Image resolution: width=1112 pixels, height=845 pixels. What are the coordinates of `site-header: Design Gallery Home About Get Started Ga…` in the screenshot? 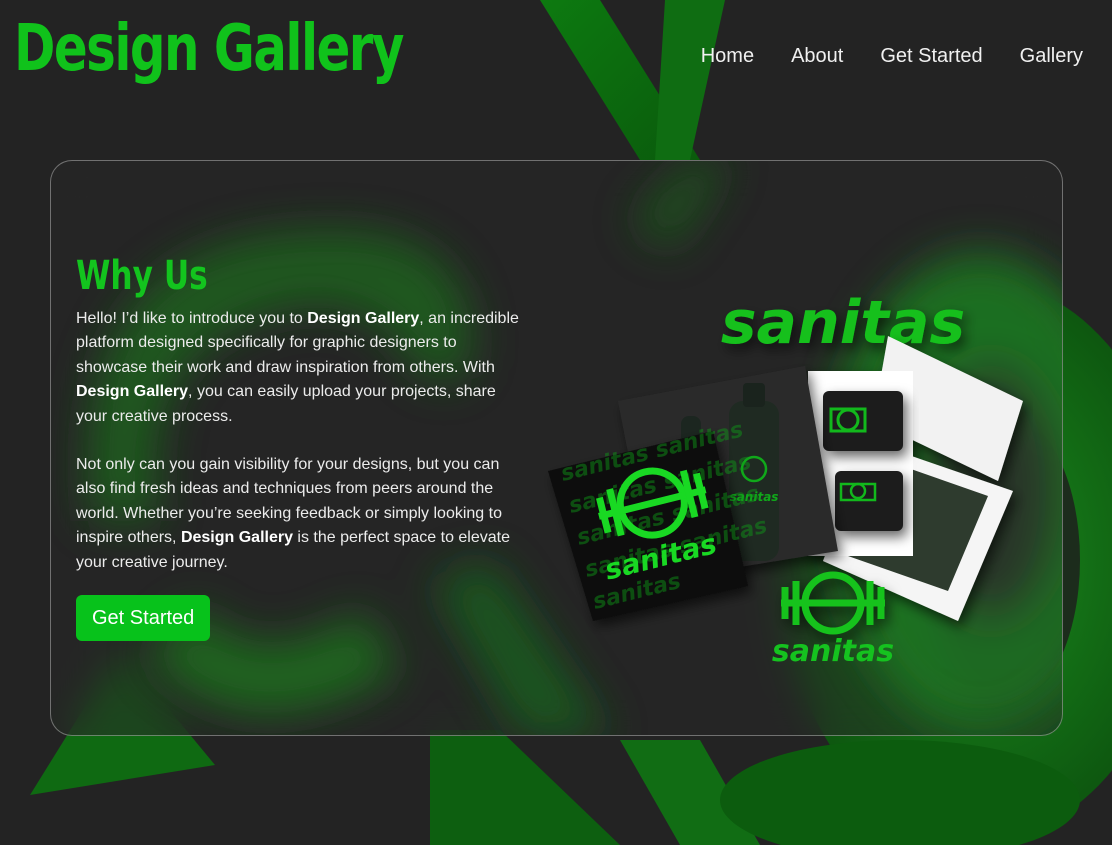 It's located at (556, 55).